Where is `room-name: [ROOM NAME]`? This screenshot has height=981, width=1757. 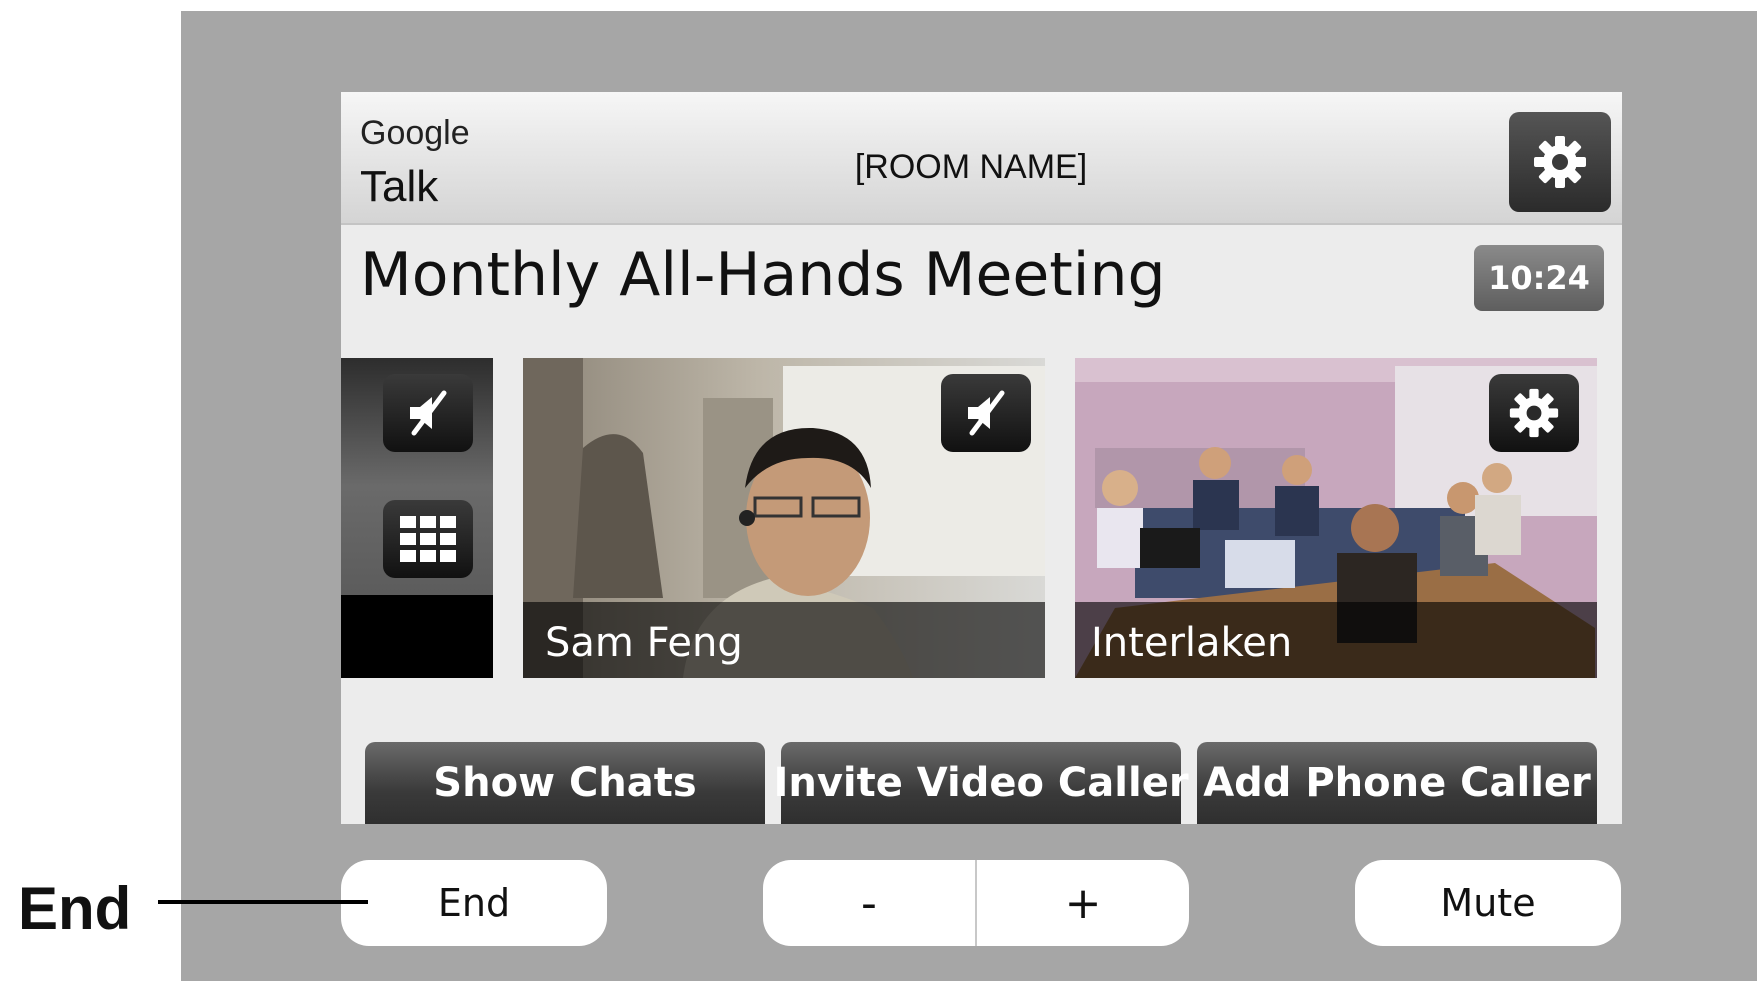
room-name: [ROOM NAME] is located at coordinates (971, 167).